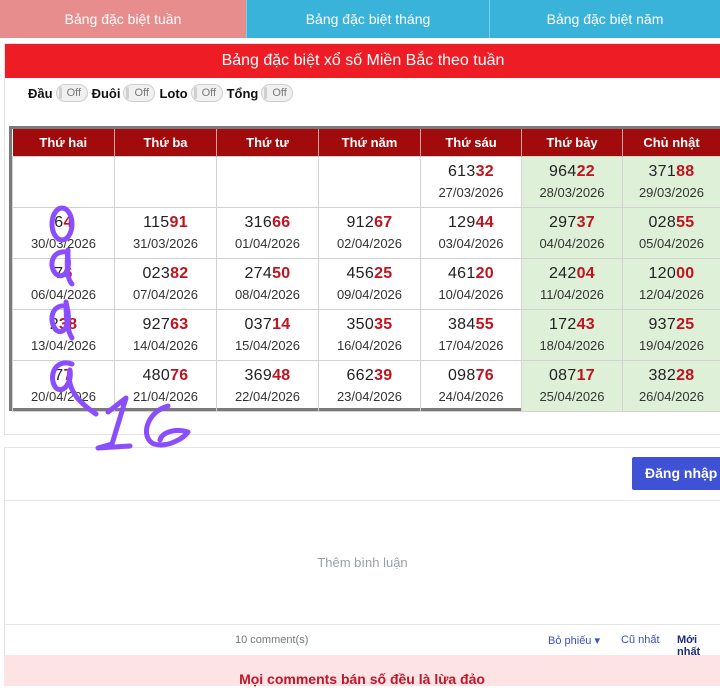  I want to click on toggle-loto: Off, so click(207, 93).